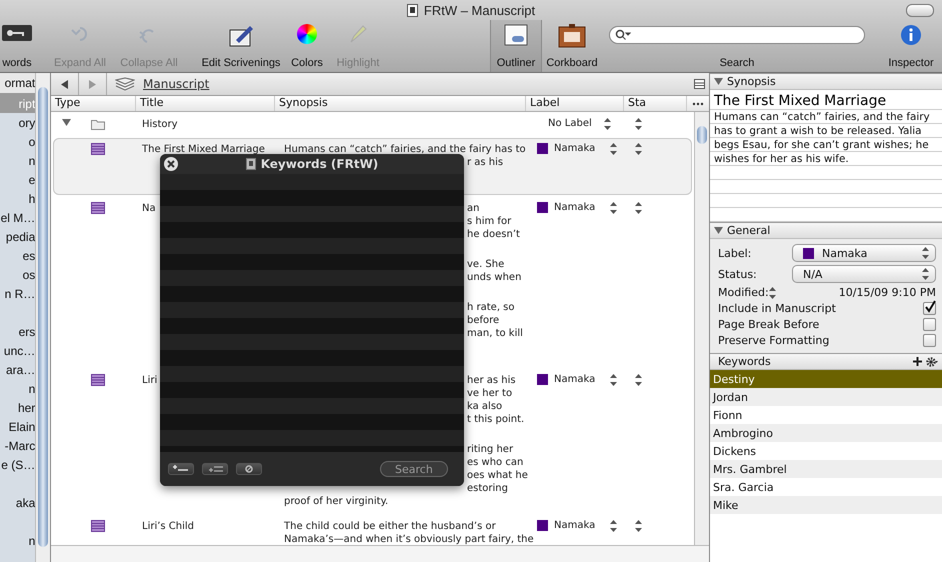 This screenshot has width=942, height=562. What do you see at coordinates (769, 324) in the screenshot?
I see `option-label: Page Break Before` at bounding box center [769, 324].